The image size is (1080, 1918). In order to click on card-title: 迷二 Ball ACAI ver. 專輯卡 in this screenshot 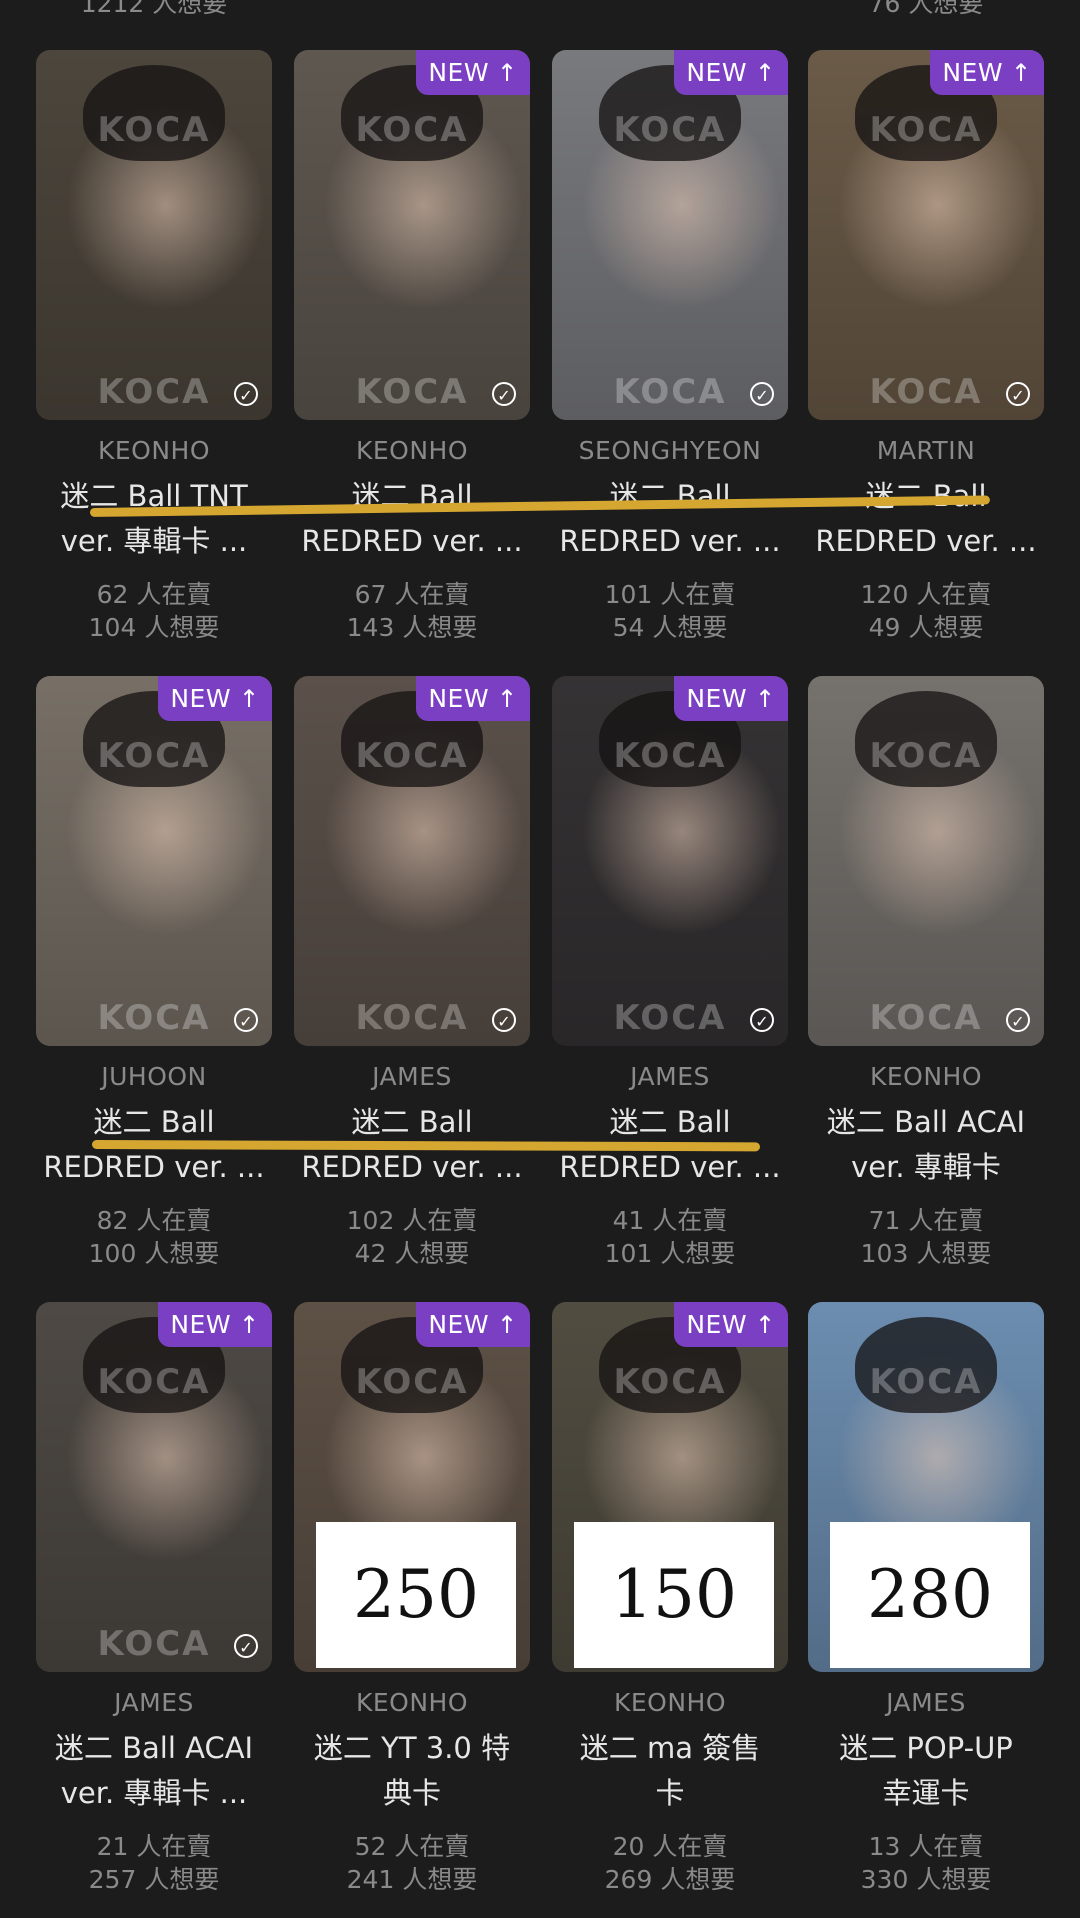, I will do `click(926, 1145)`.